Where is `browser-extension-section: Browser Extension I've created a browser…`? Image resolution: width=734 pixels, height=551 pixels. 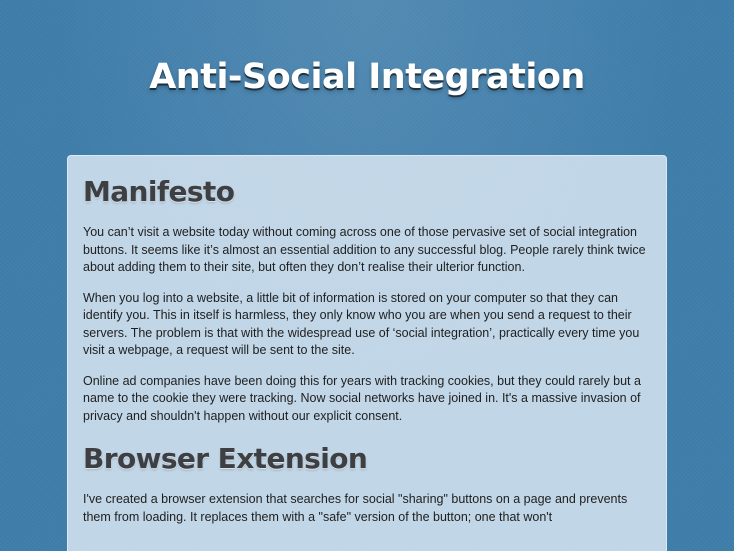
browser-extension-section: Browser Extension I've created a browser… is located at coordinates (367, 482).